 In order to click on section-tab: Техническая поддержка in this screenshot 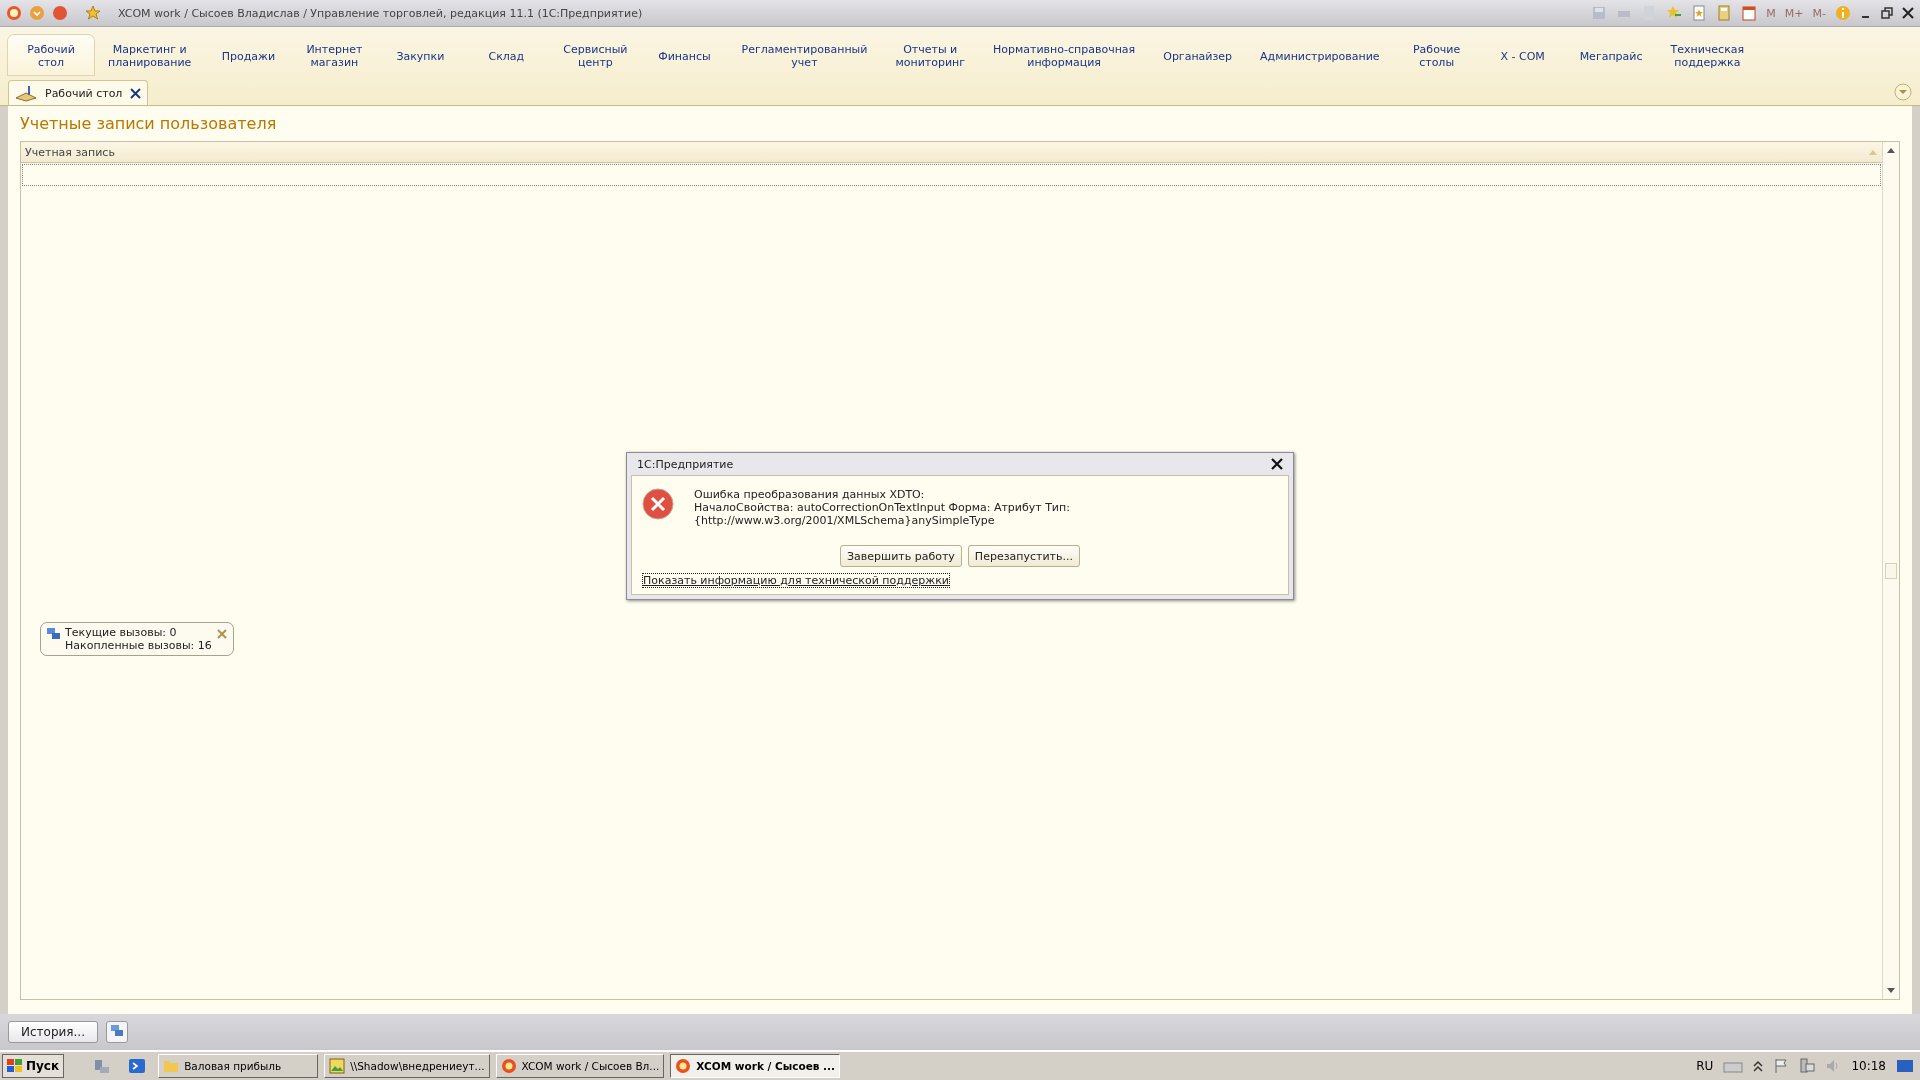, I will do `click(1707, 55)`.